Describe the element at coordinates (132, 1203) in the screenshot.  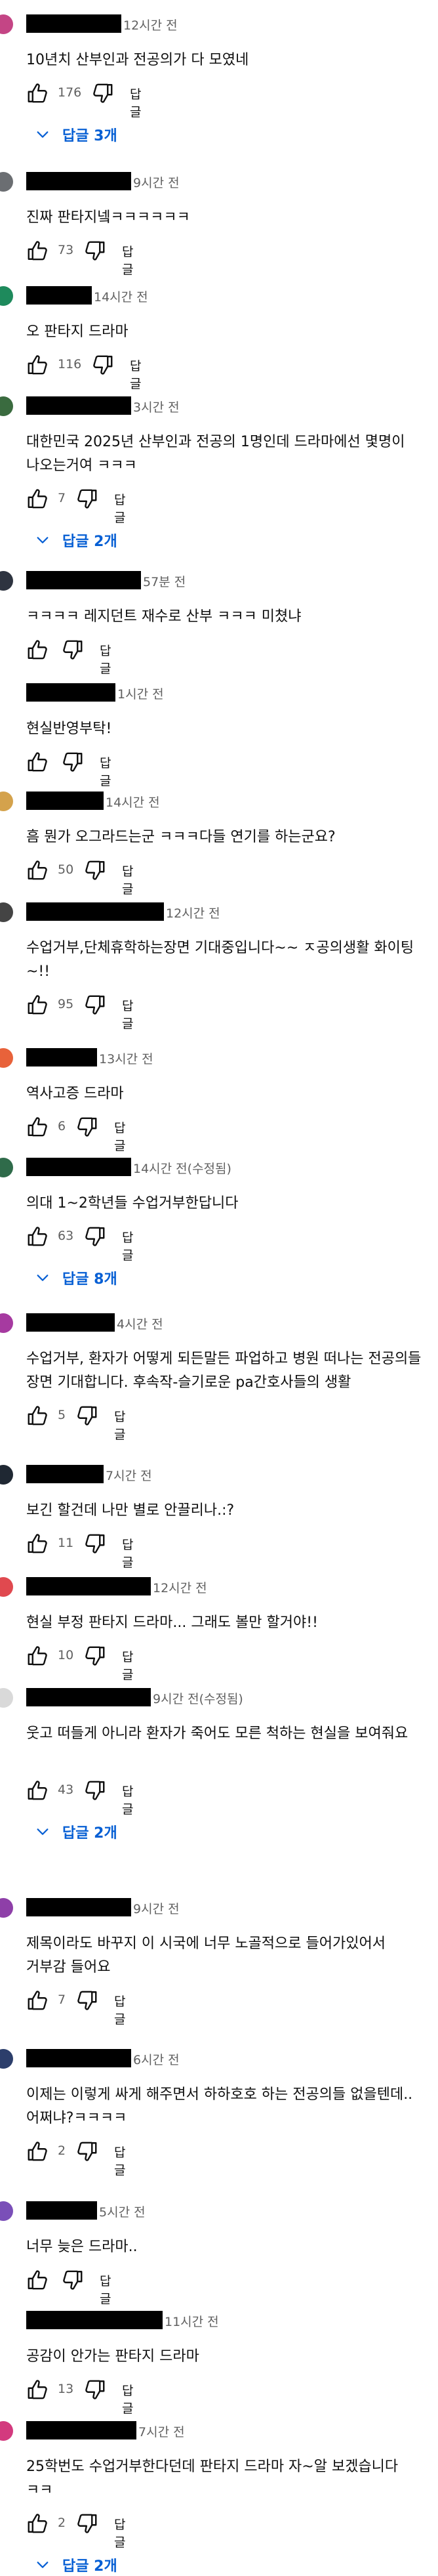
I see `comment-text: 의대 1~2학년들 수업거부한답니다` at that location.